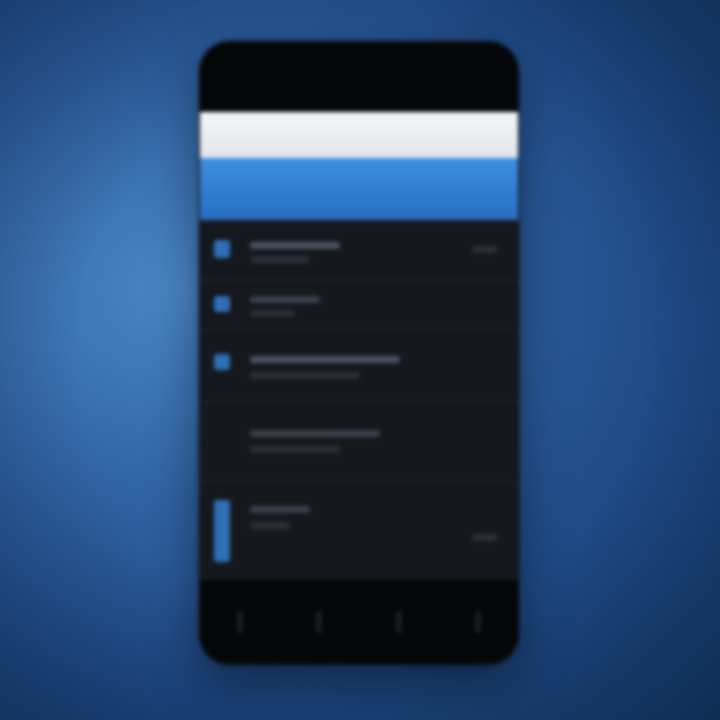 Image resolution: width=720 pixels, height=720 pixels. Describe the element at coordinates (319, 622) in the screenshot. I see `list-icon` at that location.